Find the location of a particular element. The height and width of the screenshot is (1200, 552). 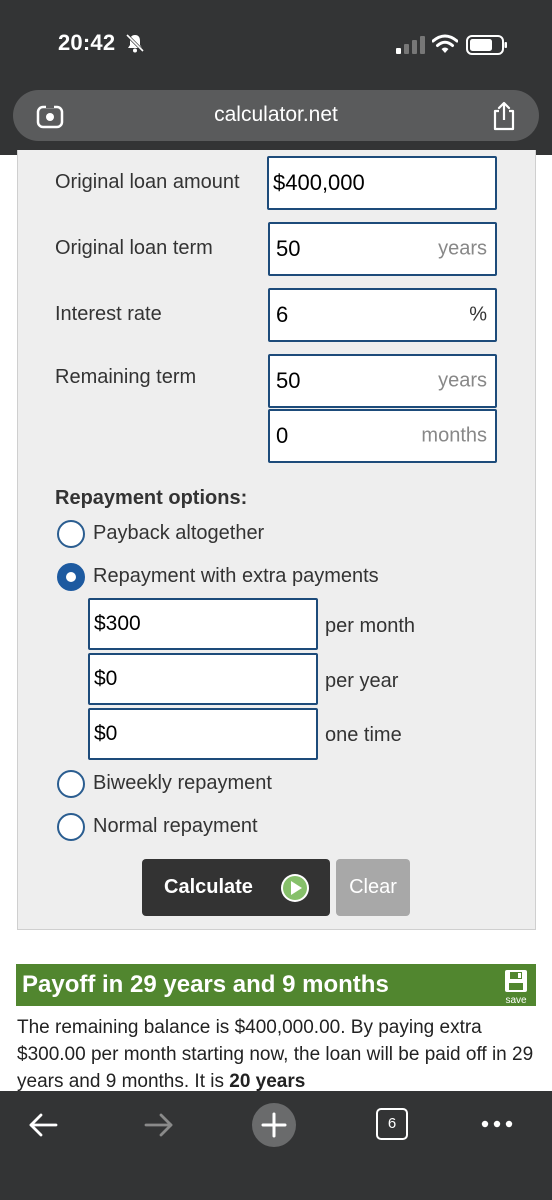

extra-yearly-value: $0 is located at coordinates (106, 678).